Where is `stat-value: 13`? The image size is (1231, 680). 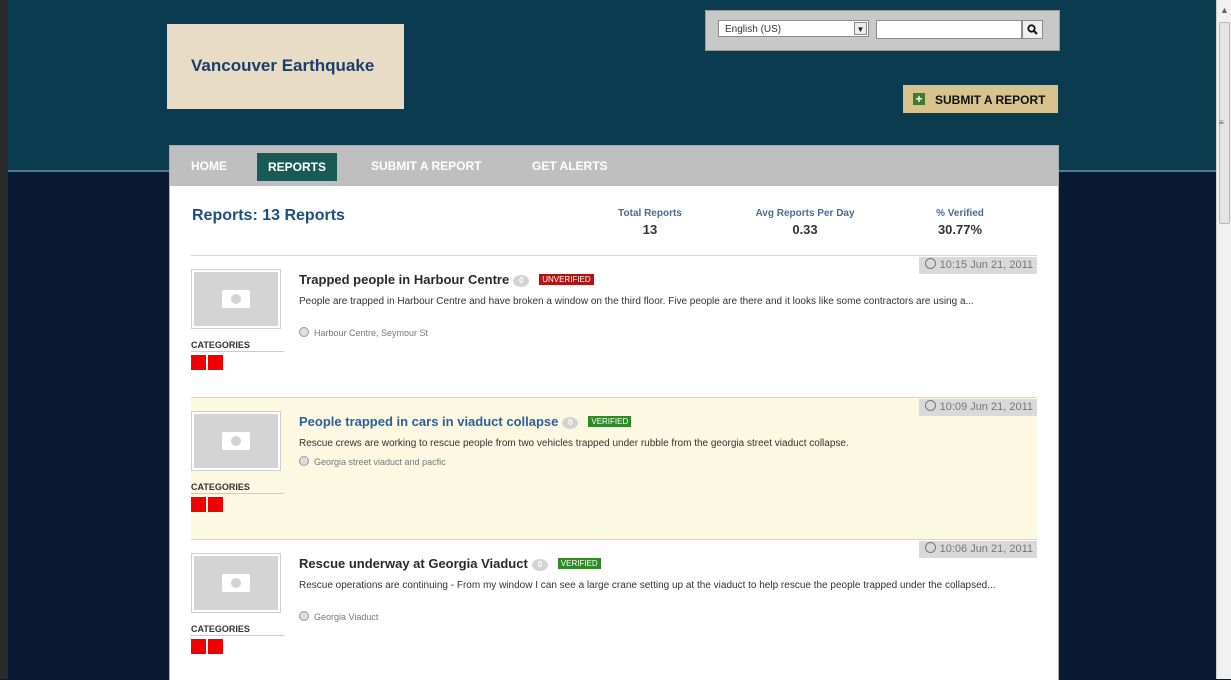
stat-value: 13 is located at coordinates (650, 229).